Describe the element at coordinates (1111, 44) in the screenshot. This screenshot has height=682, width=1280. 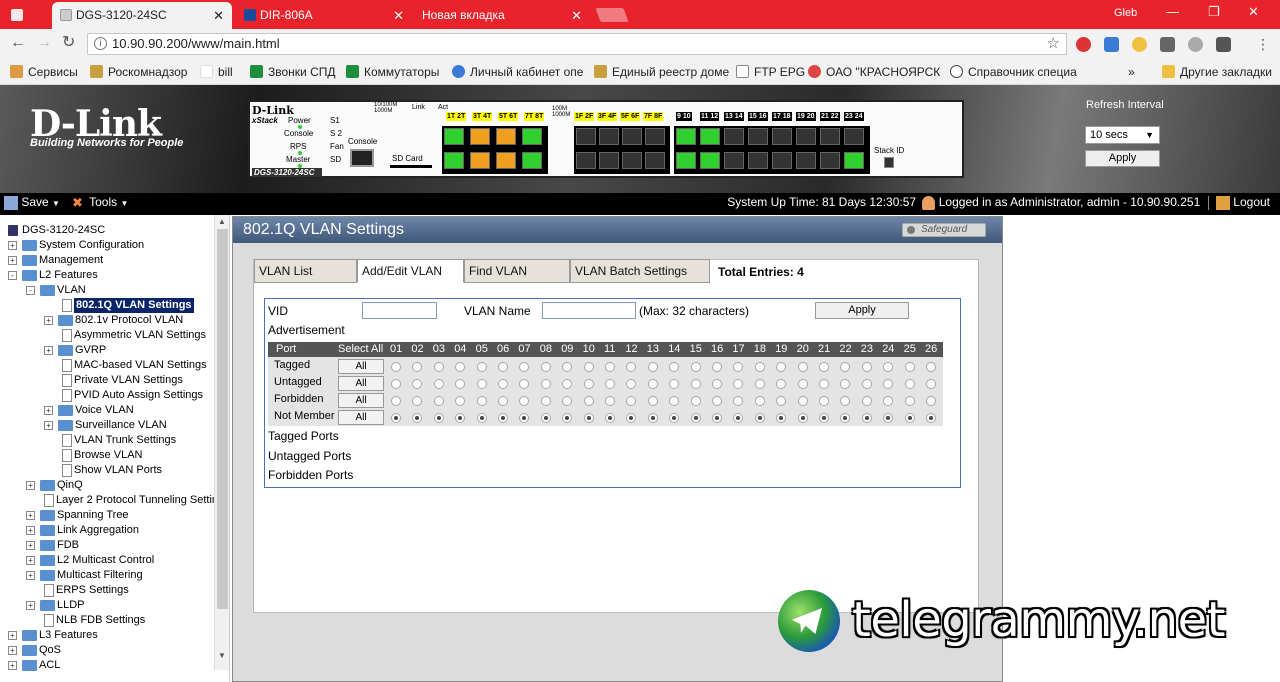
I see `translate-icon` at that location.